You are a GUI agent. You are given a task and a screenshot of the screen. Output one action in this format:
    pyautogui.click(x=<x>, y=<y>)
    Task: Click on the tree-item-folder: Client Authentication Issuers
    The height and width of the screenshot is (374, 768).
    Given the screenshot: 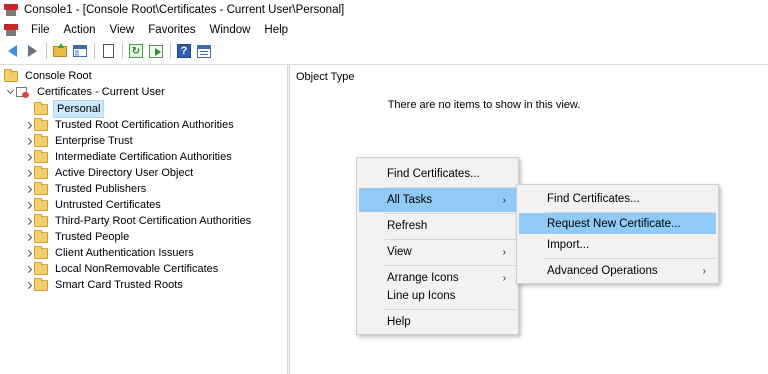 What is the action you would take?
    pyautogui.click(x=109, y=253)
    